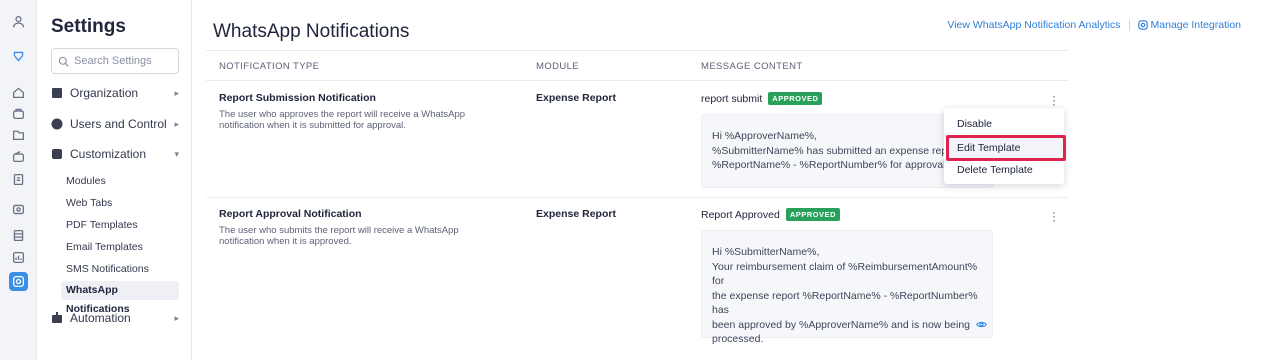 The height and width of the screenshot is (360, 1268). I want to click on robot-icon, so click(57, 318).